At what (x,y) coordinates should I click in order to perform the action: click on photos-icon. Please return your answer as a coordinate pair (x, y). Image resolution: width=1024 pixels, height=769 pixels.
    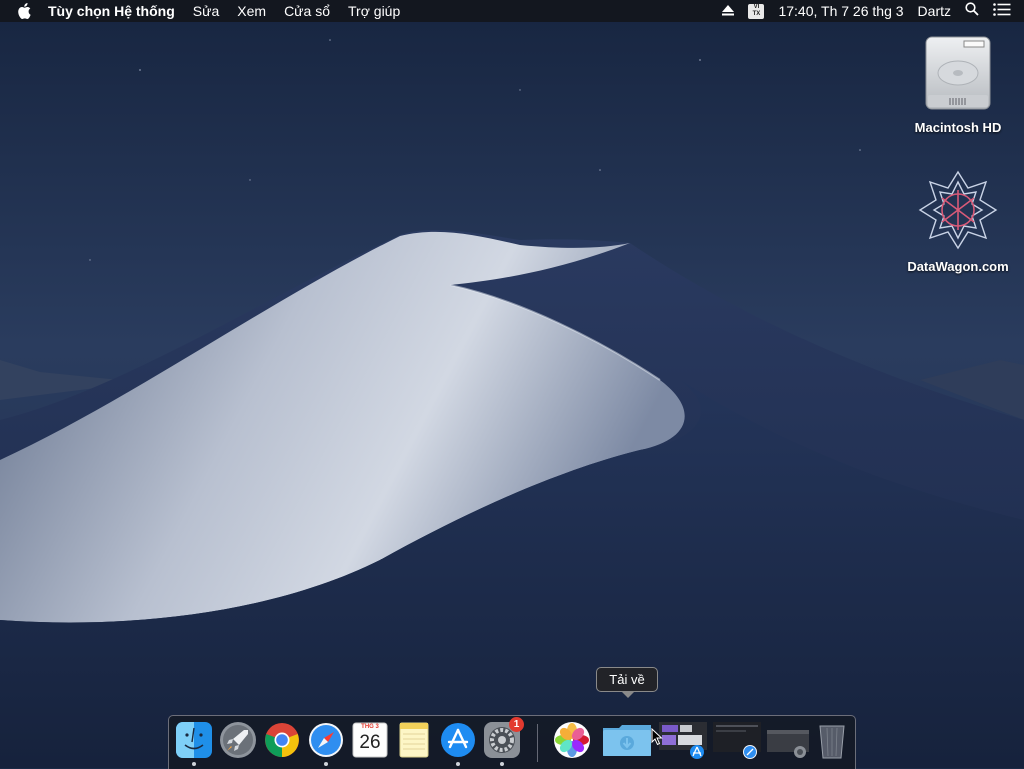
    Looking at the image, I should click on (572, 740).